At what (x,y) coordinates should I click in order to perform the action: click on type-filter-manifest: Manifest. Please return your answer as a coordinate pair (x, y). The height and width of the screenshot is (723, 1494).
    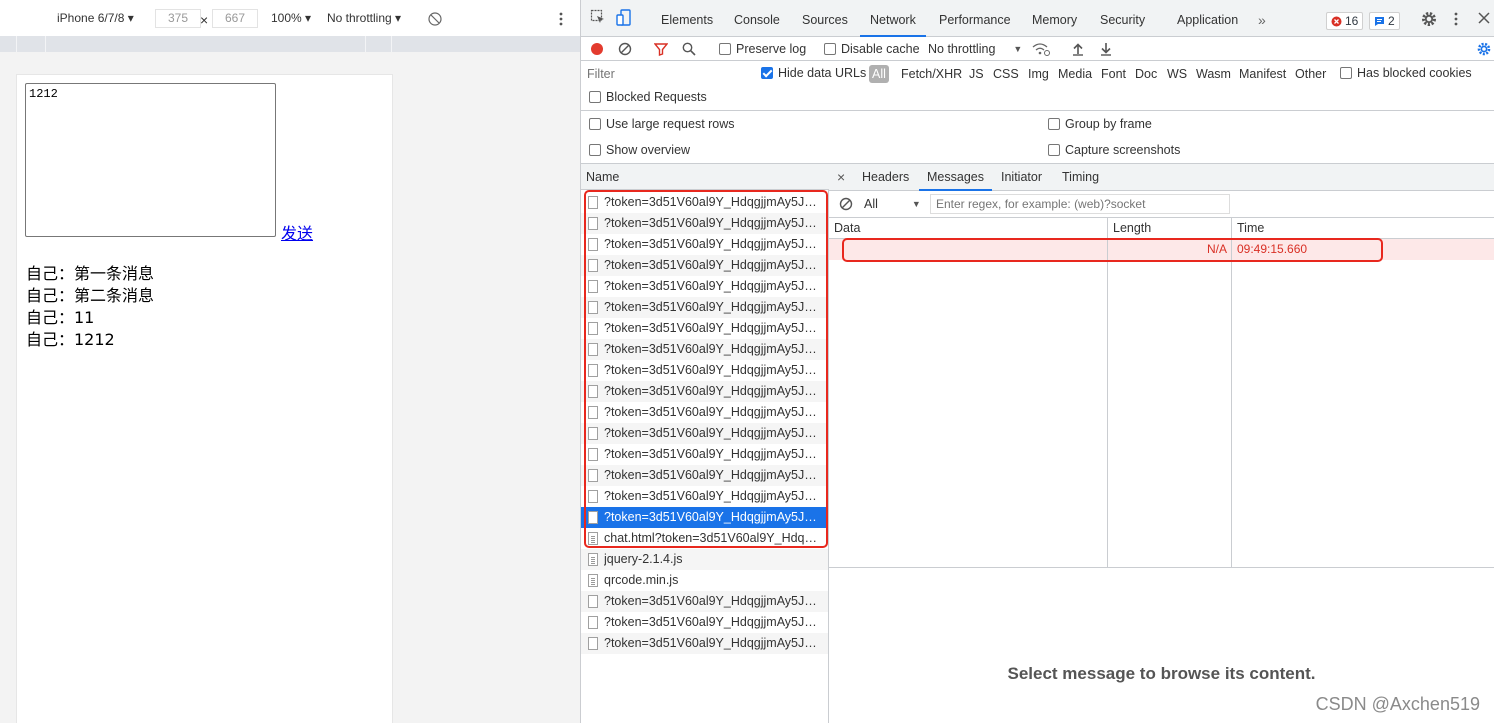
    Looking at the image, I should click on (1262, 74).